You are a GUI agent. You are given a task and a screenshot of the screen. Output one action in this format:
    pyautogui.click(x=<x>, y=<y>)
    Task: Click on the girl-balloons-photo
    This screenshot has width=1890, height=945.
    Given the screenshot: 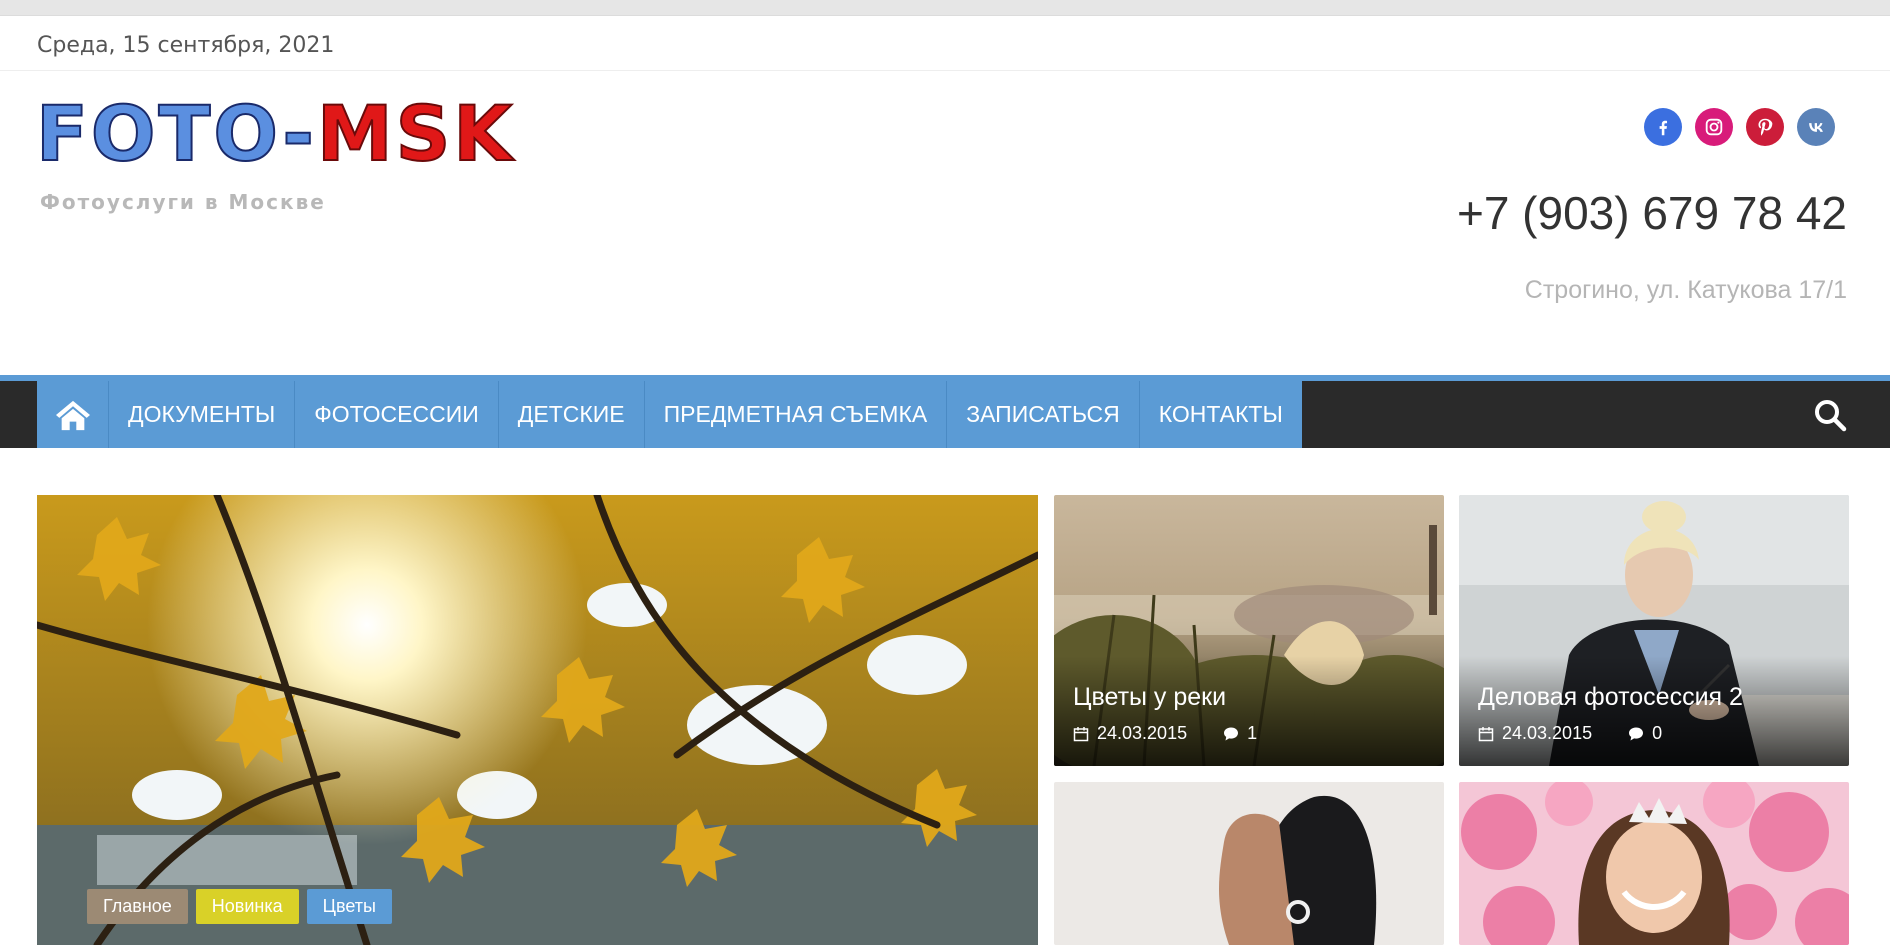 What is the action you would take?
    pyautogui.click(x=1654, y=863)
    